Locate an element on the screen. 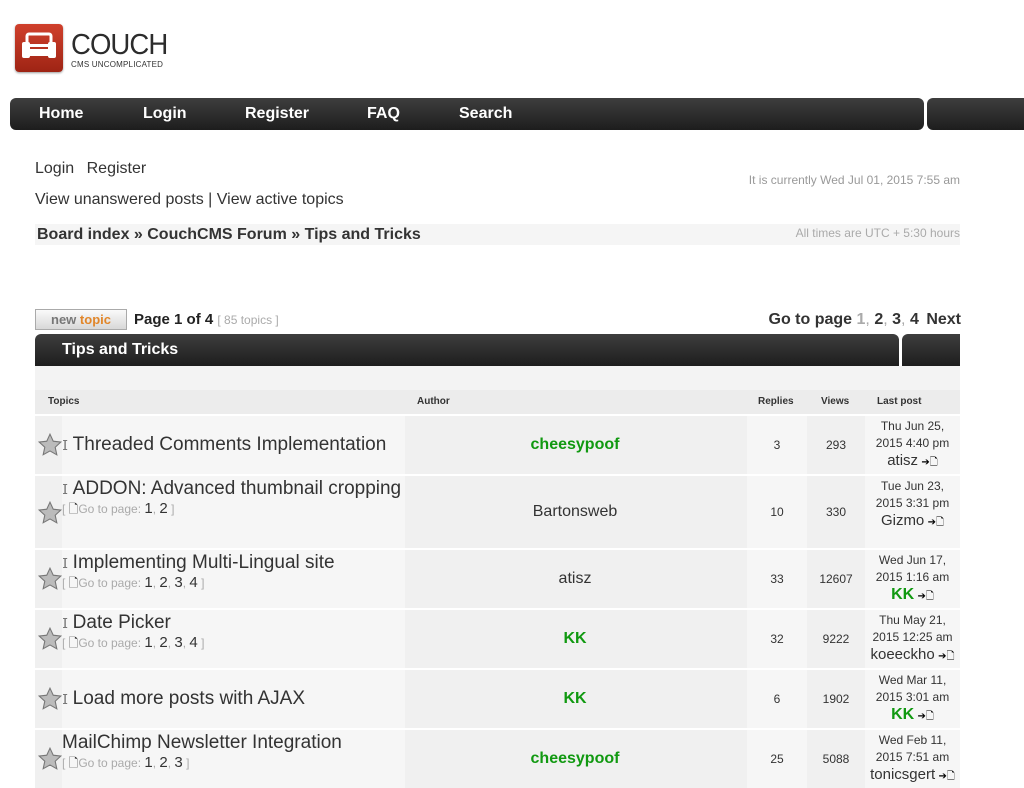 Image resolution: width=1024 pixels, height=788 pixels. last-post-cell: Thu May 21, 2015 12:25 am koeeckho ➔🗋 is located at coordinates (912, 639).